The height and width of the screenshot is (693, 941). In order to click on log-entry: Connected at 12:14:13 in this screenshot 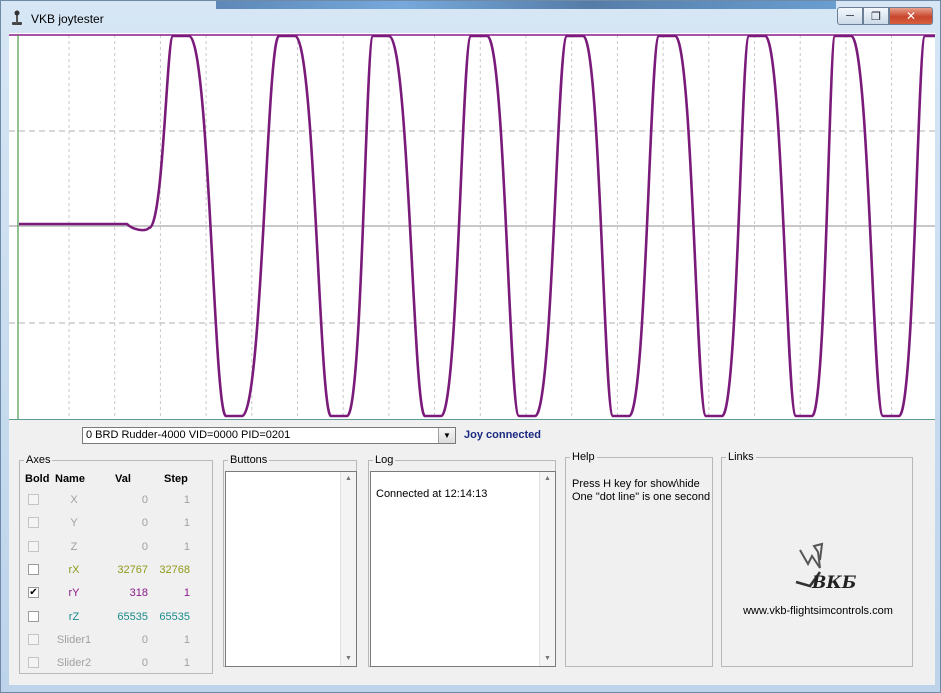, I will do `click(432, 494)`.